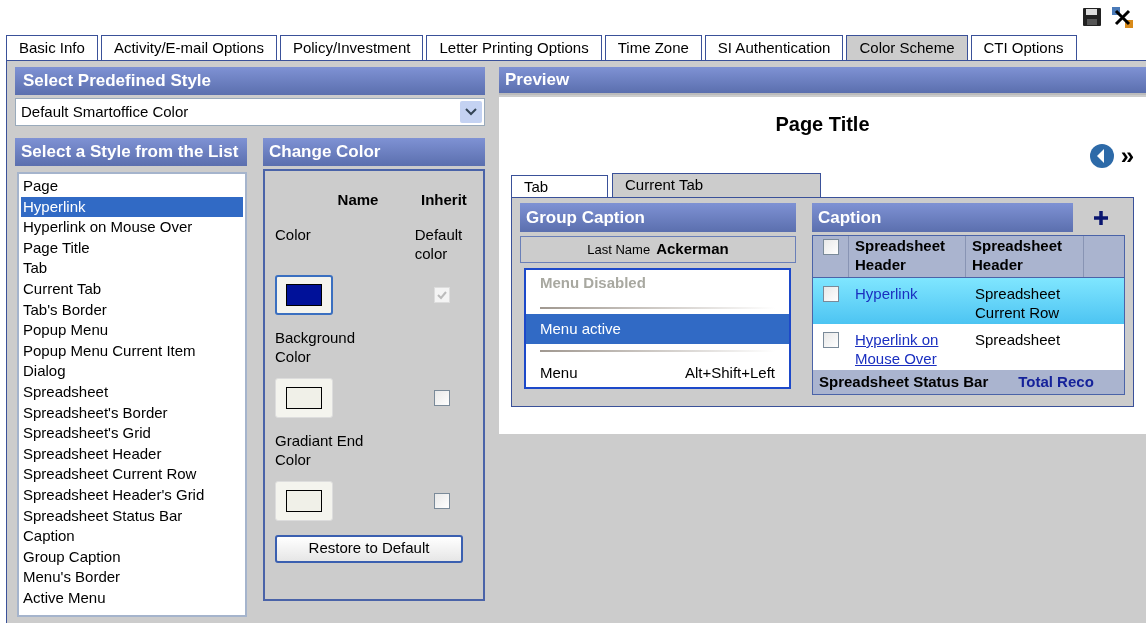 The height and width of the screenshot is (623, 1146). Describe the element at coordinates (132, 268) in the screenshot. I see `list-item: Tab` at that location.